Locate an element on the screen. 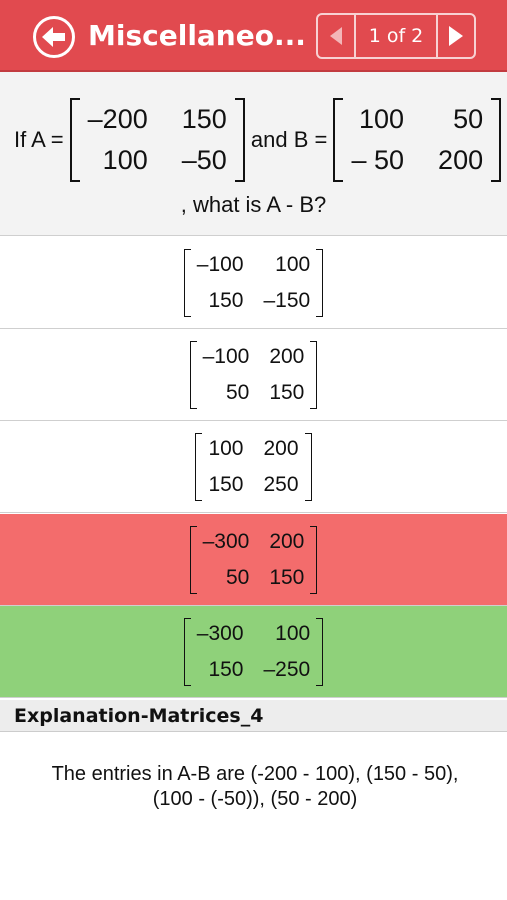 The height and width of the screenshot is (900, 507). page-counter: 1 of 2 is located at coordinates (396, 36).